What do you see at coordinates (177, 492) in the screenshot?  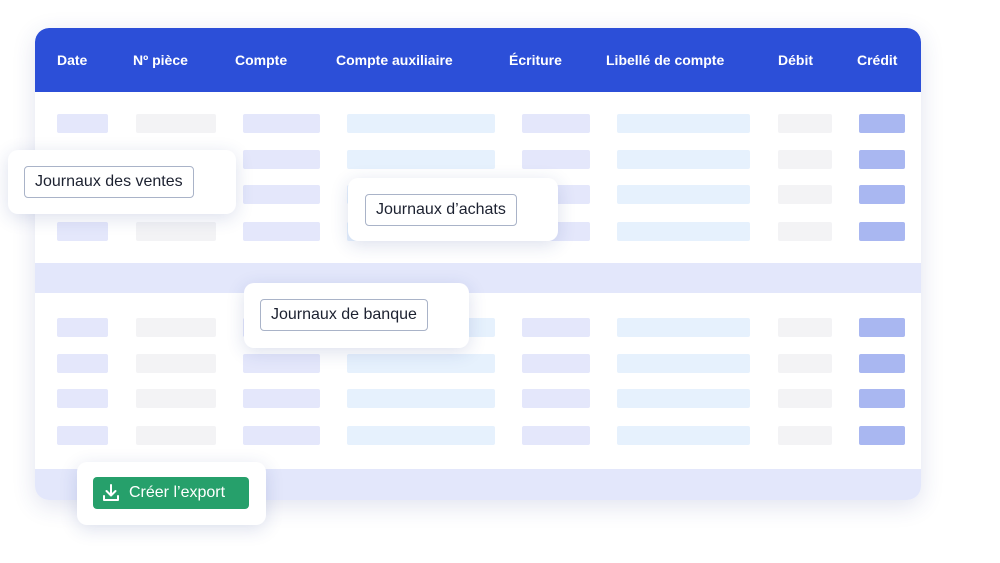 I see `create-export-label: Créer l’export` at bounding box center [177, 492].